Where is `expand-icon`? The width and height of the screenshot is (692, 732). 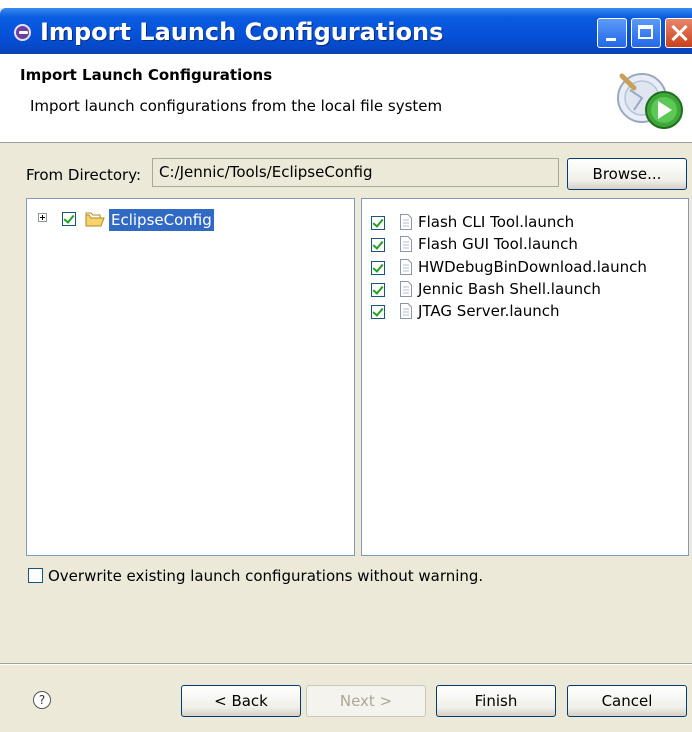 expand-icon is located at coordinates (42, 217).